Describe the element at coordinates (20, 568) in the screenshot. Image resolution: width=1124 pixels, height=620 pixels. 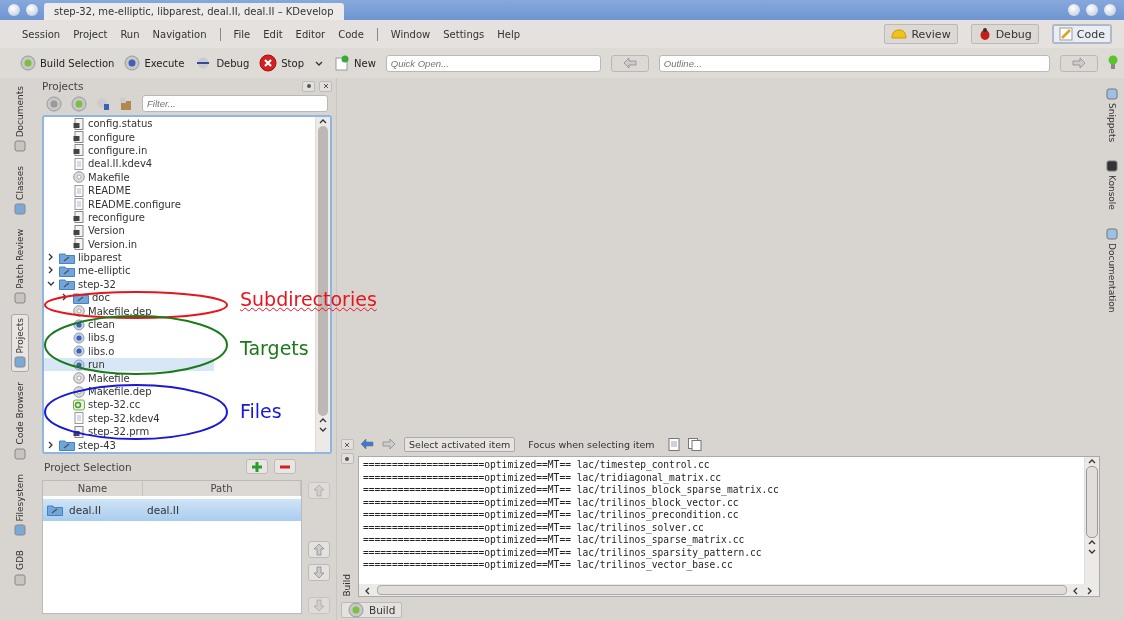
I see `side-tab: GDB` at that location.